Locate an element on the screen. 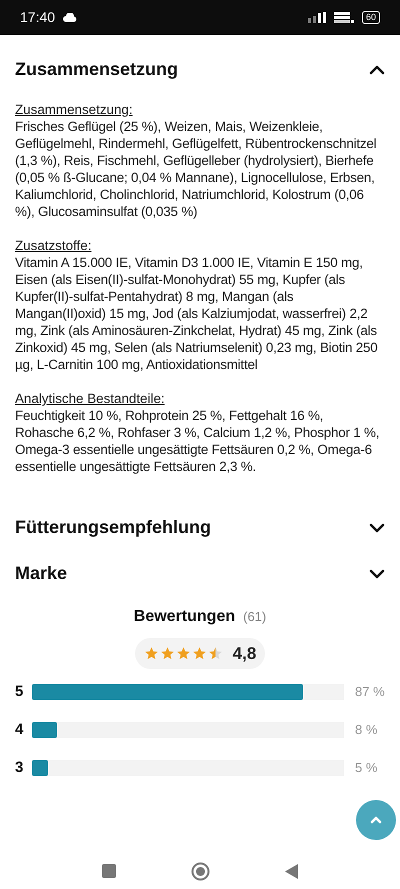  block-text: Vitamin A 15.000 IE, Vitamin D3 1.000 IE, Vitamin E 150 mg, Eisen (als Eisen(II)-sulfat-Monohydrat) 55 mg, Kupfer (als Kupfer(II)-sulfat-Pentahydrat) 8 mg, Mangan (als Mangan(II)oxid) 15 mg, Jod (als Kalziumjodat, wasserfrei) 2,2 mg, Zink (als Aminosäuren-Zinkchelat, Hydrat) 45 mg, Zink (als Zinkoxid) 45 mg, Selen (als Natriumselenit) 0,23 mg, Biotin 250 µg, L-Carnitin 100 mg, Antioxidationsmittel is located at coordinates (197, 313).